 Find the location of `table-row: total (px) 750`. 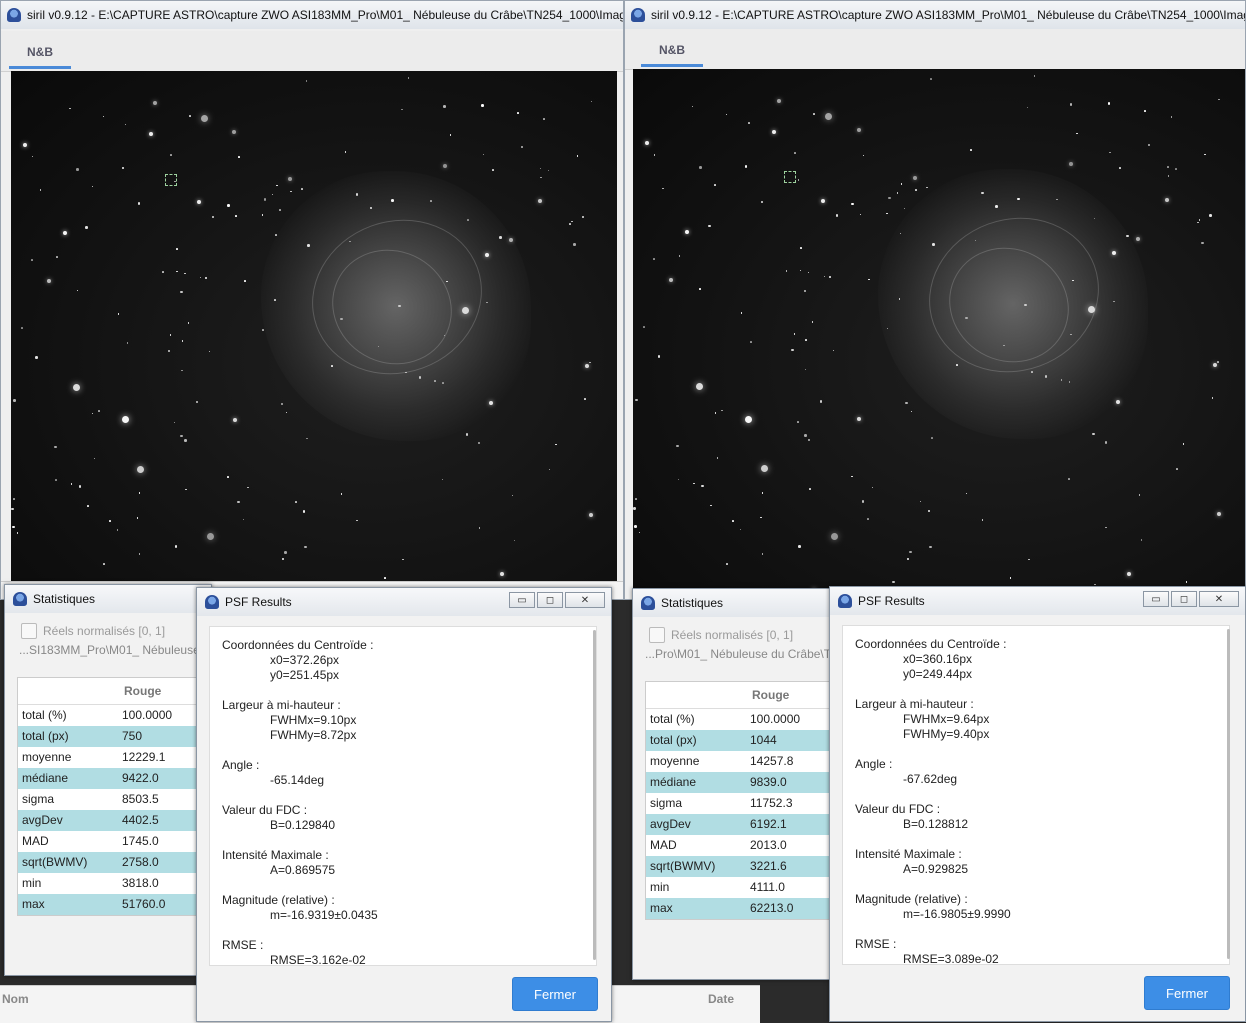

table-row: total (px) 750 is located at coordinates (114, 736).